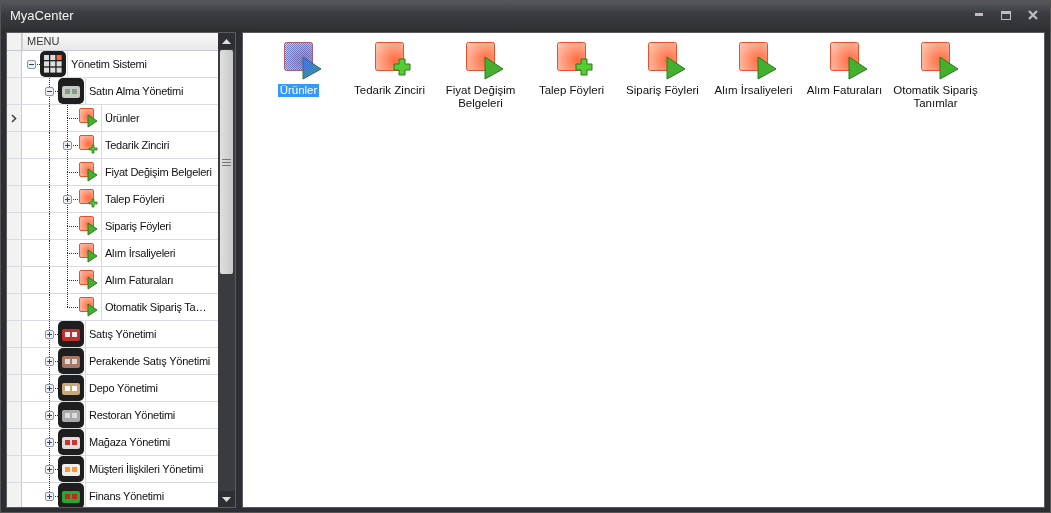  I want to click on caret-up-icon, so click(226, 41).